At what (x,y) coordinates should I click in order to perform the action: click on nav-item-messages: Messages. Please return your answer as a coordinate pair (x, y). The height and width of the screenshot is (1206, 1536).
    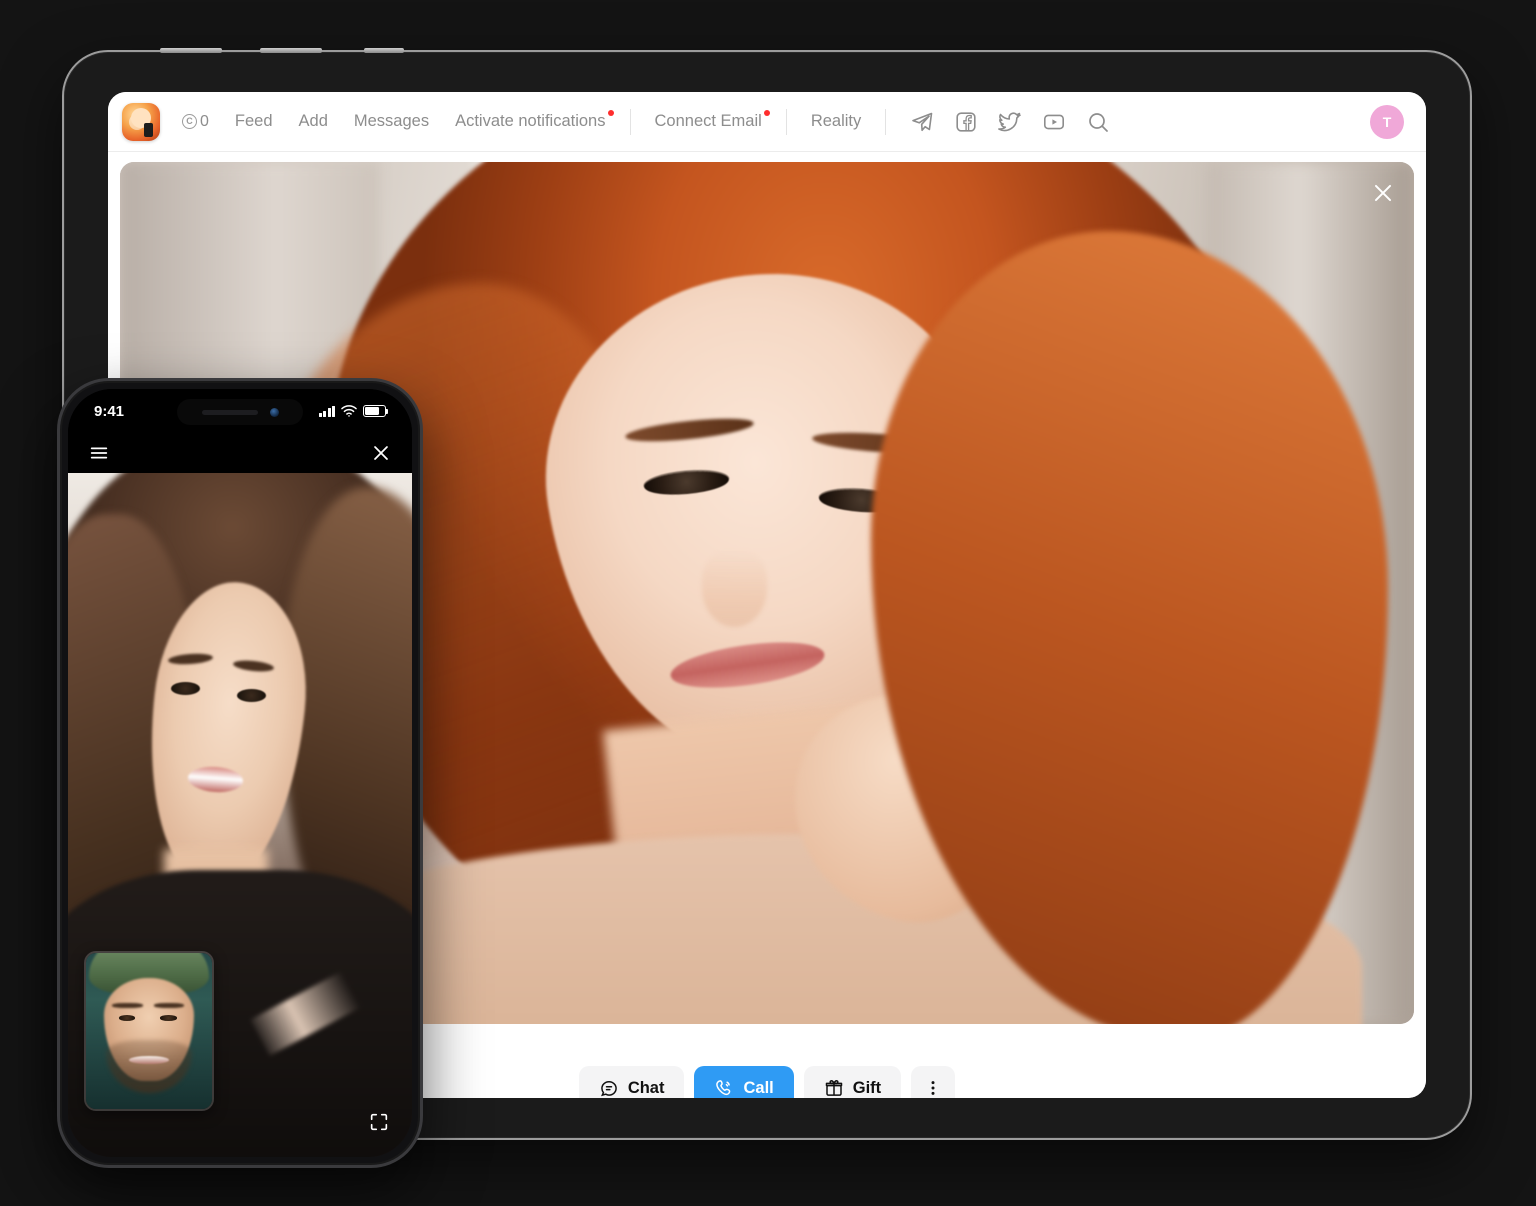
    Looking at the image, I should click on (391, 121).